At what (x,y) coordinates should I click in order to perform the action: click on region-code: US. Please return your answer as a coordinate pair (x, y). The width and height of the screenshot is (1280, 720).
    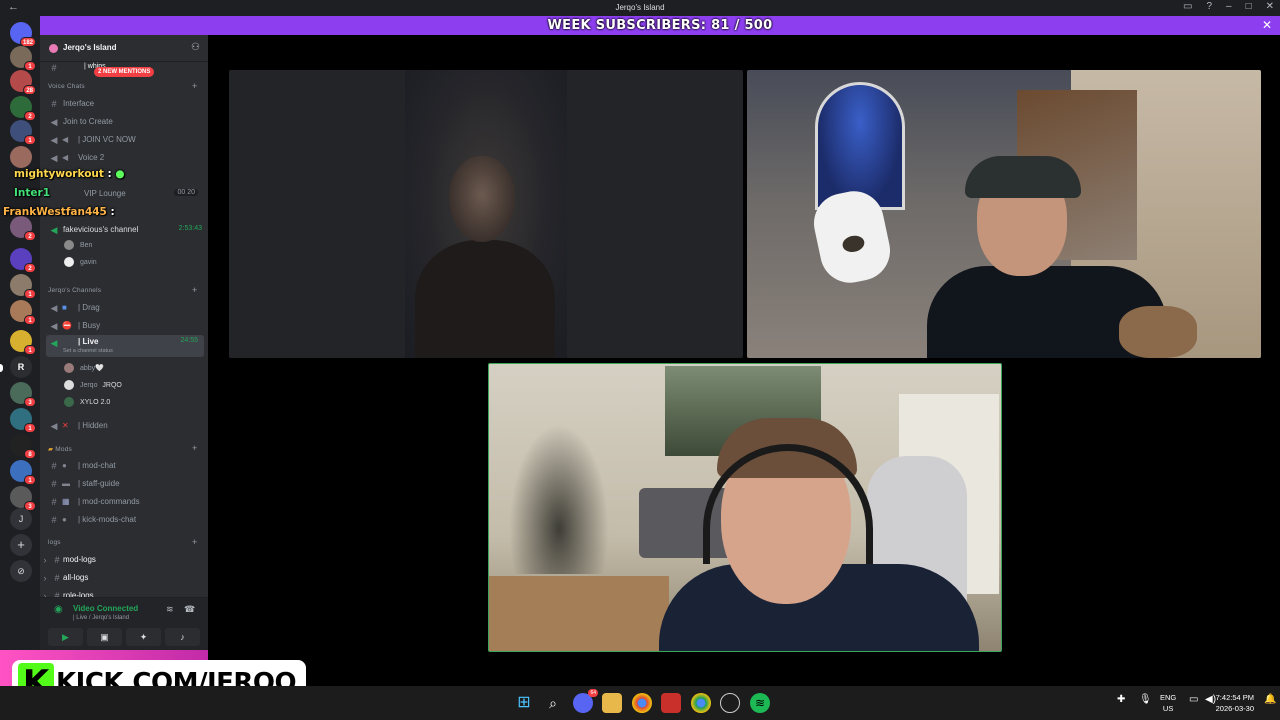
    Looking at the image, I should click on (1168, 708).